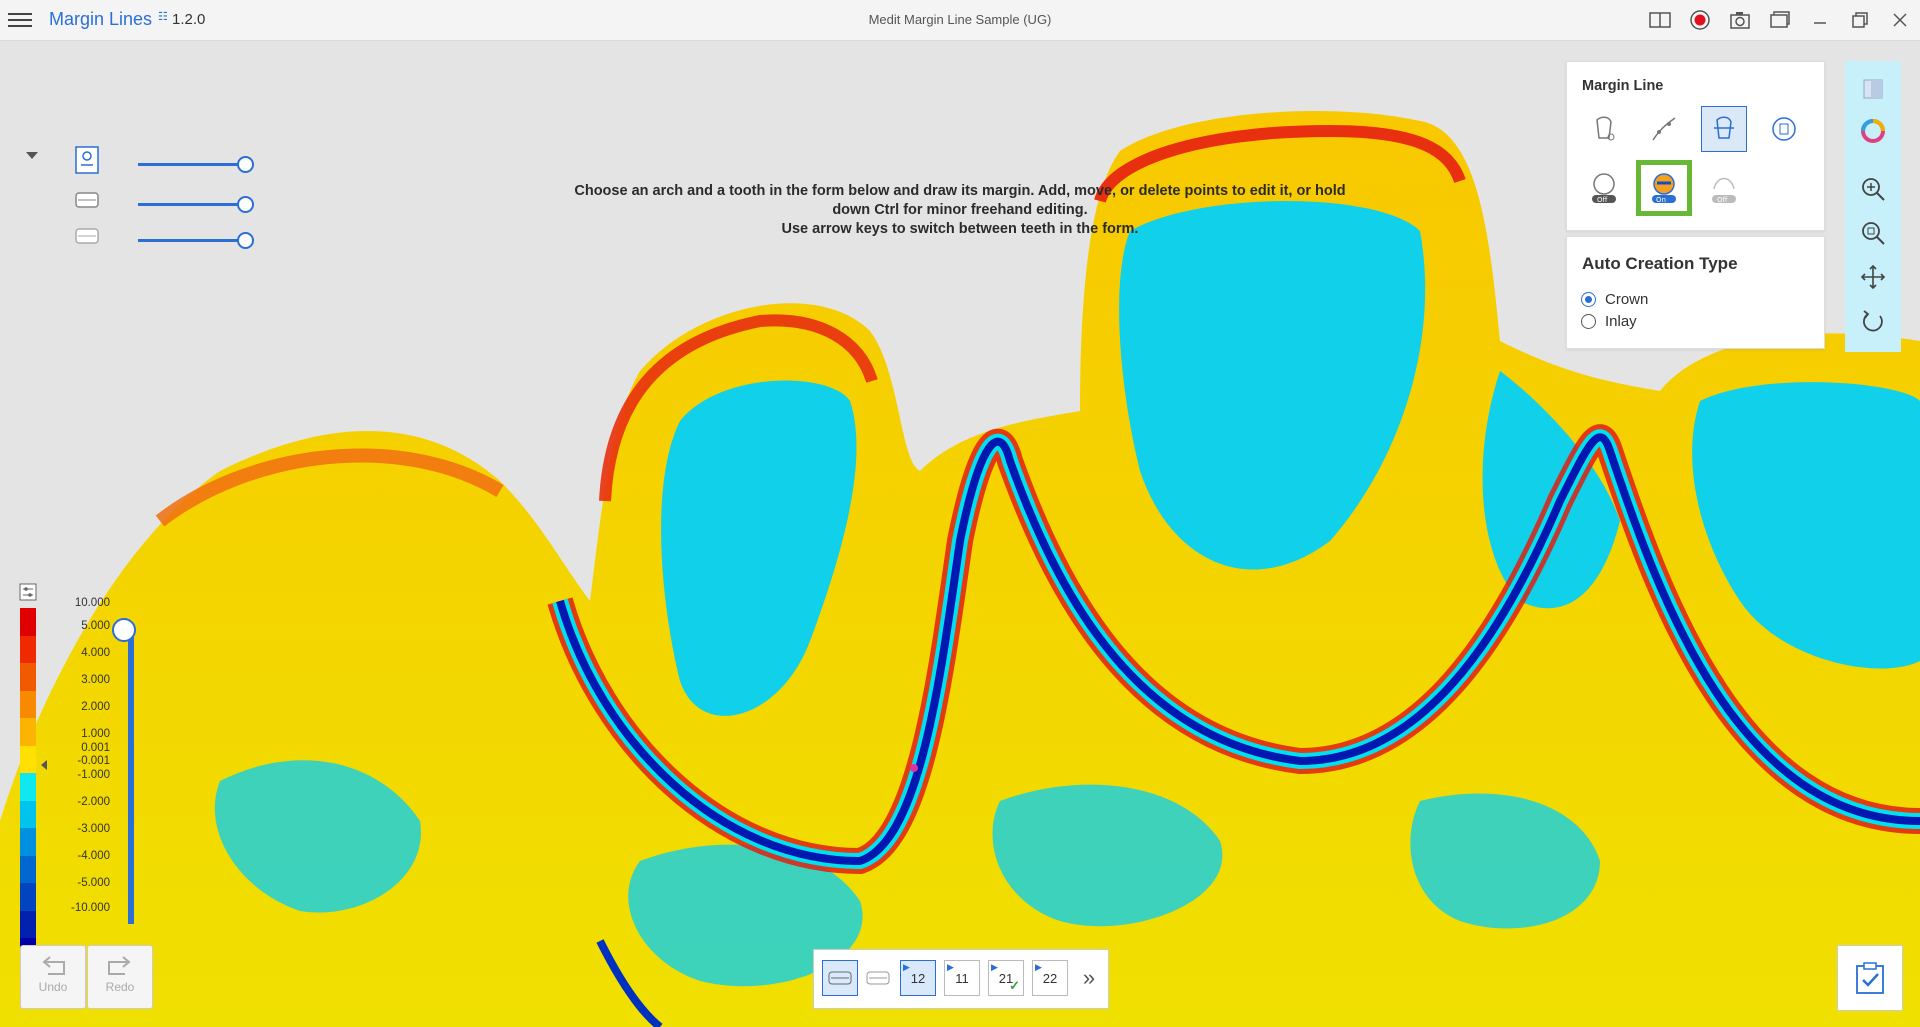 This screenshot has height=1027, width=1920. Describe the element at coordinates (1700, 20) in the screenshot. I see `record-icon` at that location.